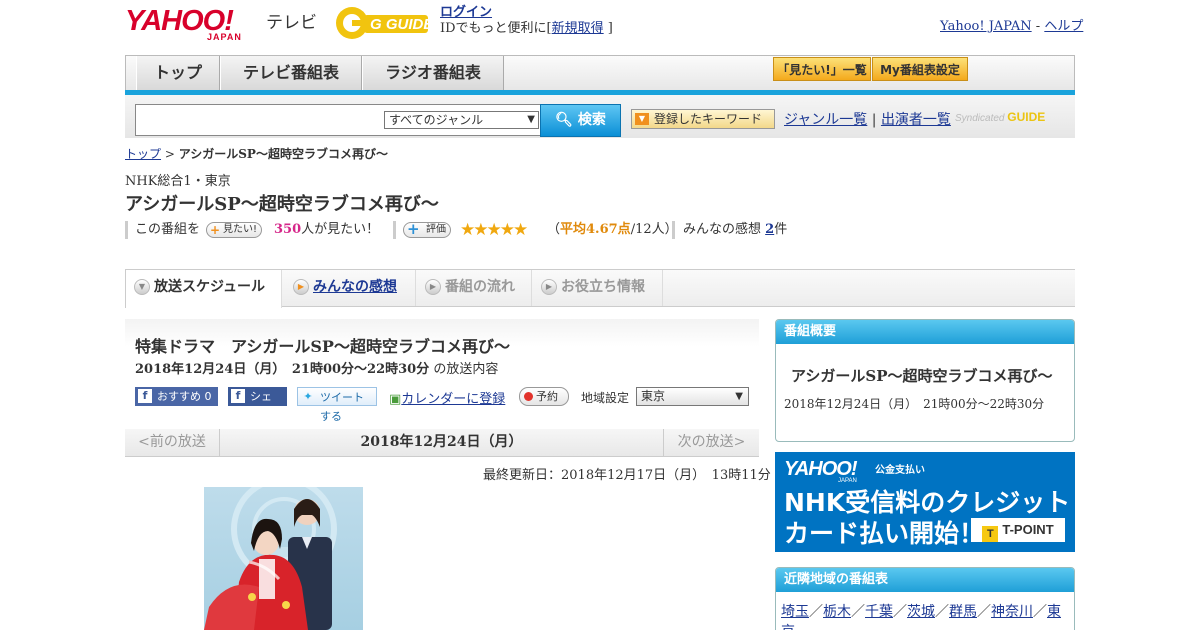 This screenshot has width=1200, height=630. Describe the element at coordinates (461, 120) in the screenshot. I see `genre-select: すべてのジャンル ▼` at that location.